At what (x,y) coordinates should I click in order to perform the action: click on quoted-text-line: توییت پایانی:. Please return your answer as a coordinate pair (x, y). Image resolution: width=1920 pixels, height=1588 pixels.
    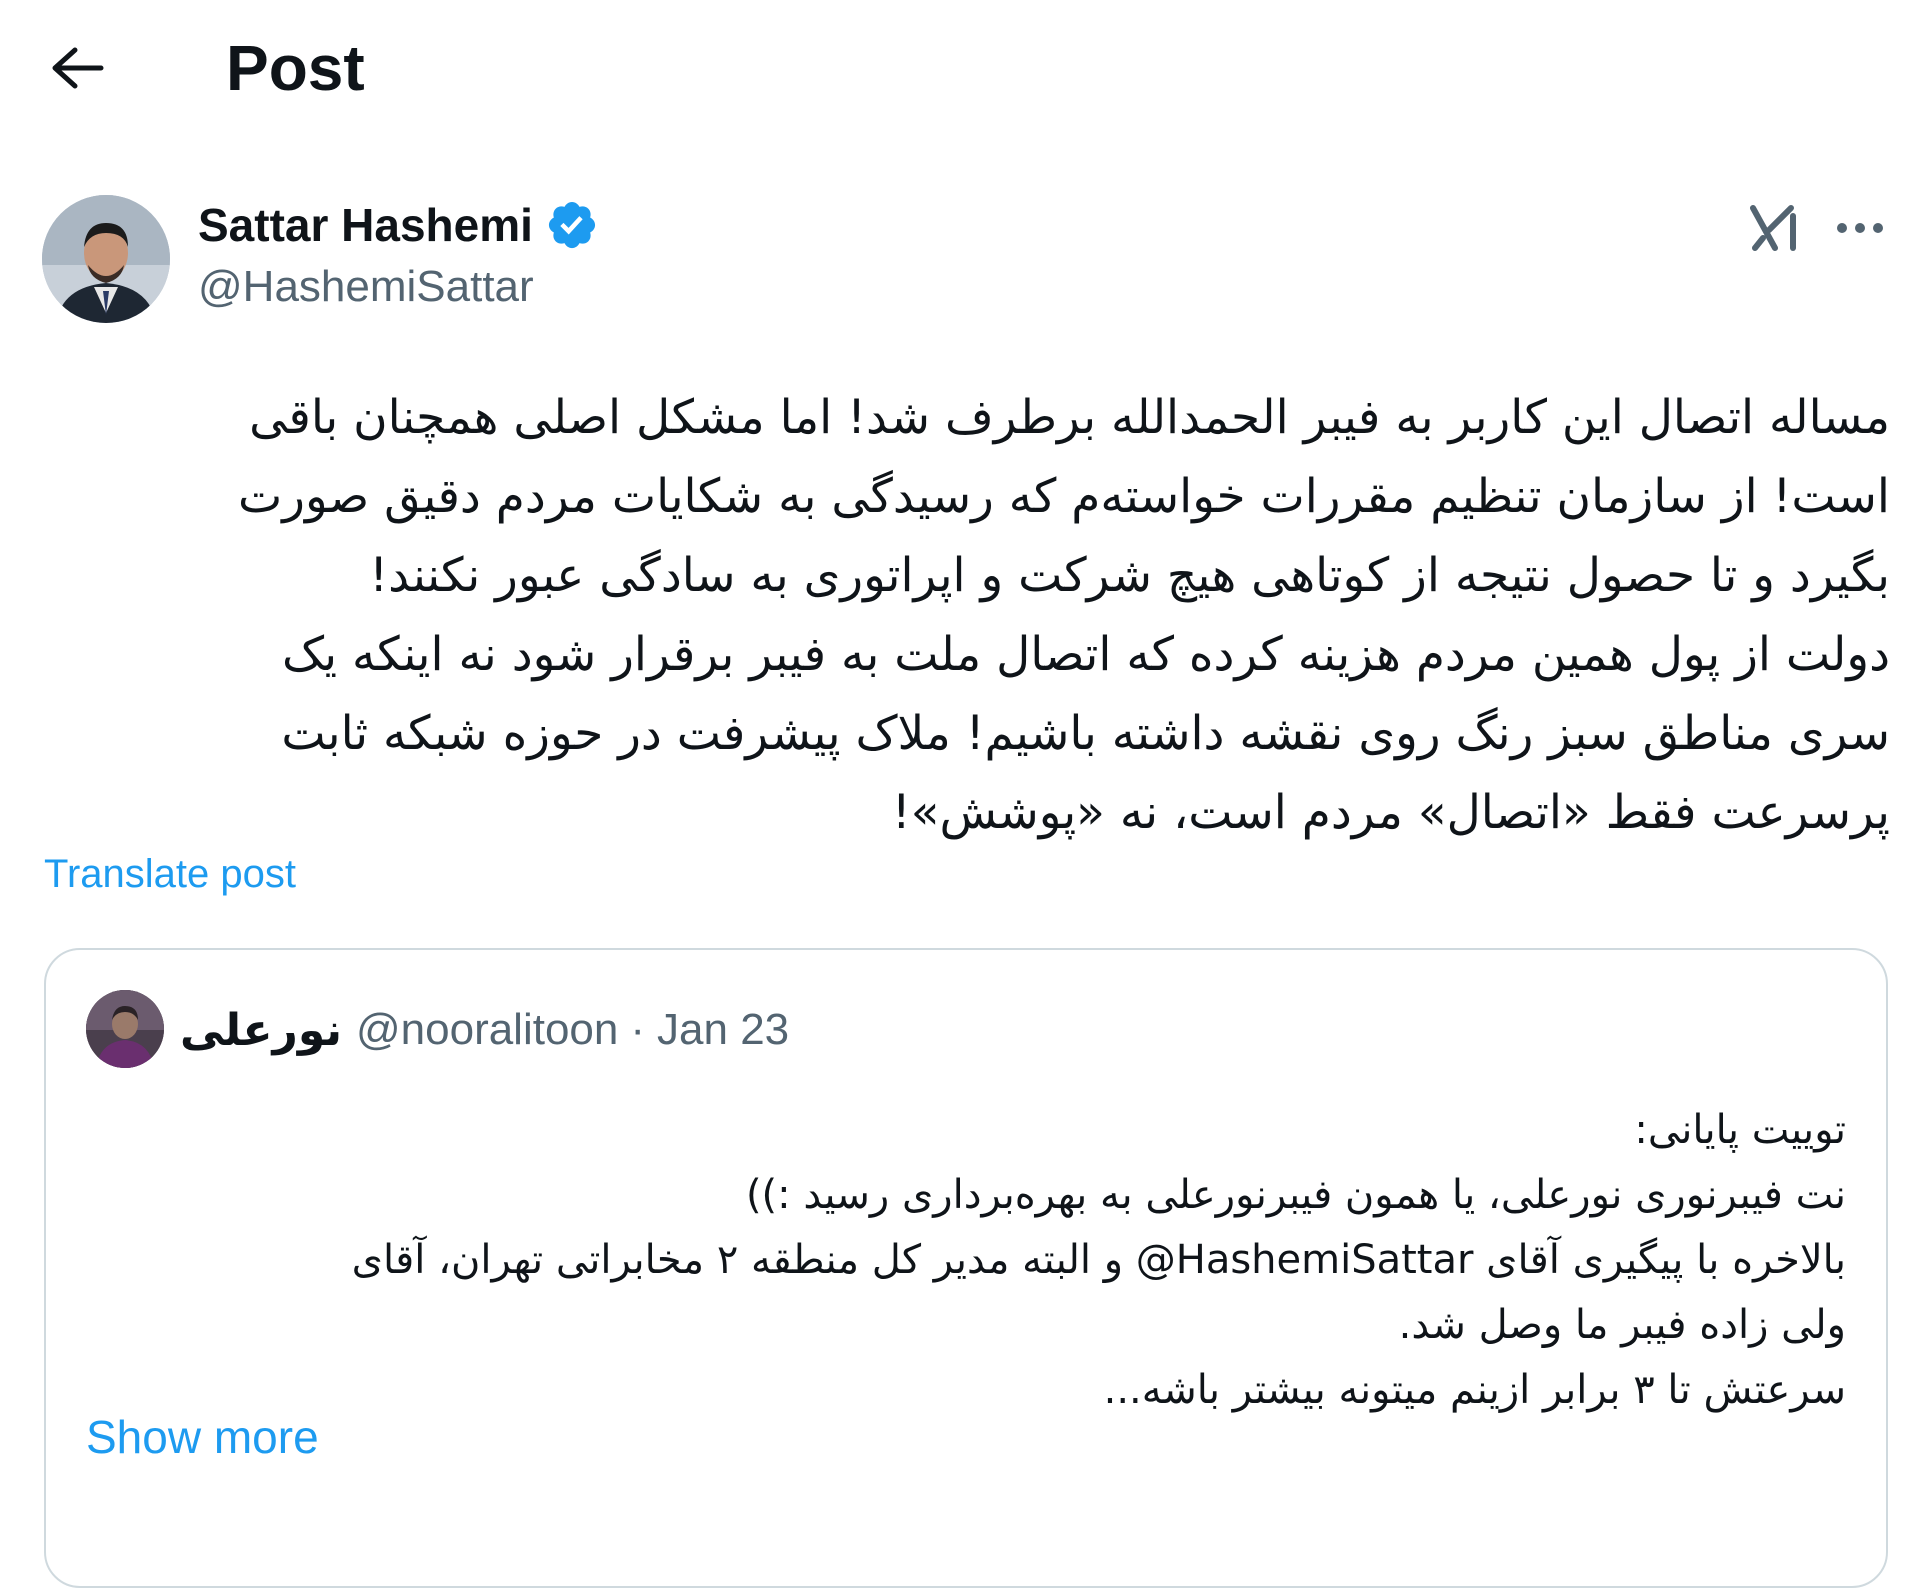
    Looking at the image, I should click on (1740, 1130).